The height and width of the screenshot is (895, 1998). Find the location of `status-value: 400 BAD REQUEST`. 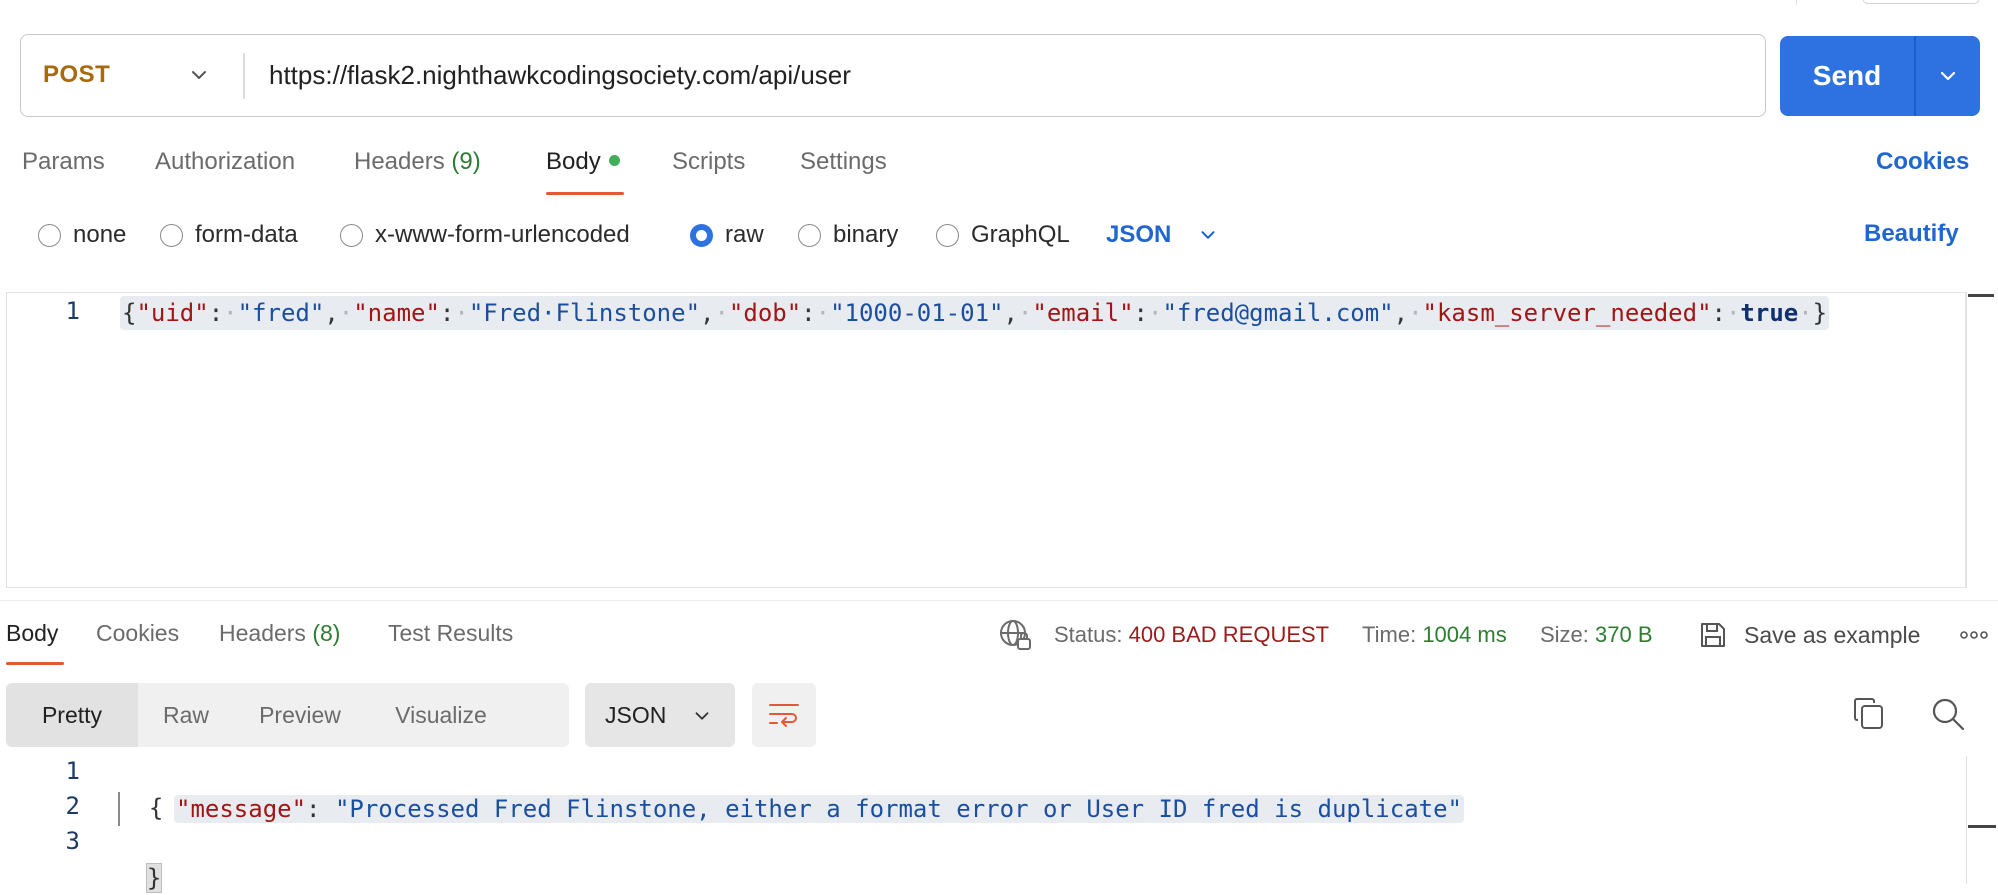

status-value: 400 BAD REQUEST is located at coordinates (1229, 634).